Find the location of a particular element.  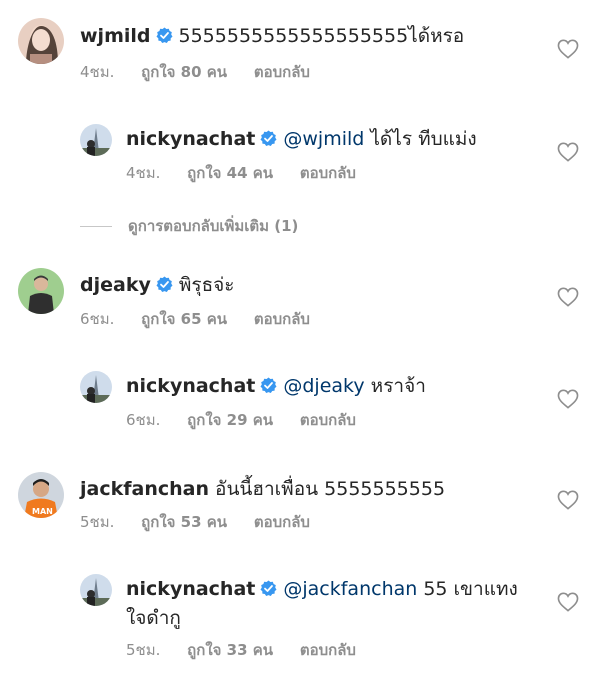

comment-text: พิรุธจ่ะ is located at coordinates (206, 285).